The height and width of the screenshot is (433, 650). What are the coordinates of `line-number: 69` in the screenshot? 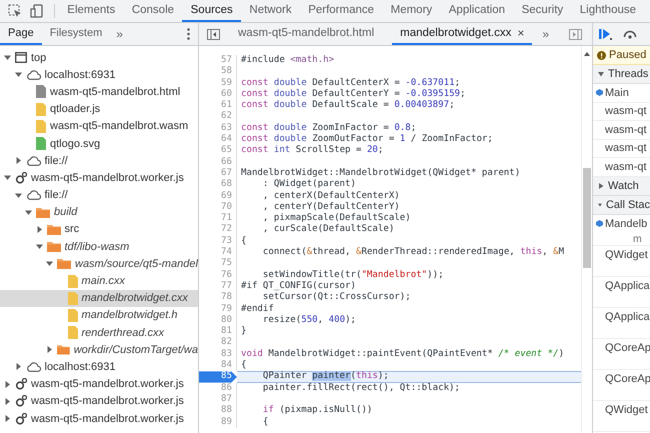 It's located at (218, 196).